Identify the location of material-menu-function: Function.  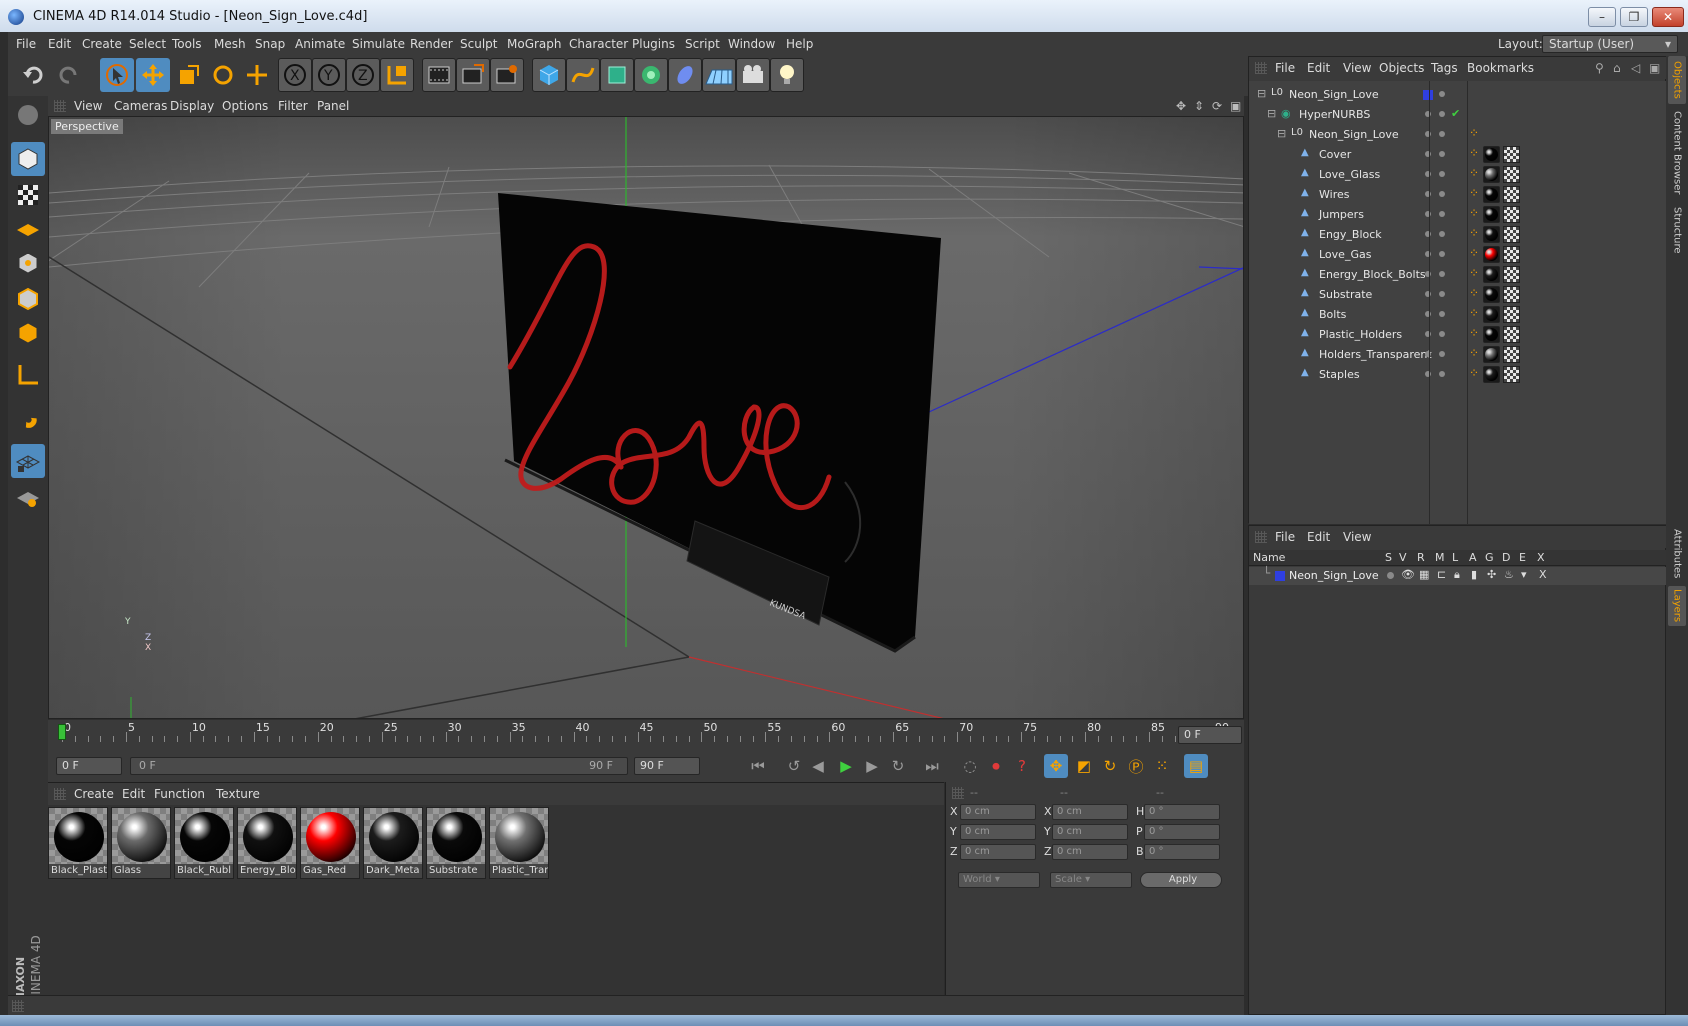
(179, 794).